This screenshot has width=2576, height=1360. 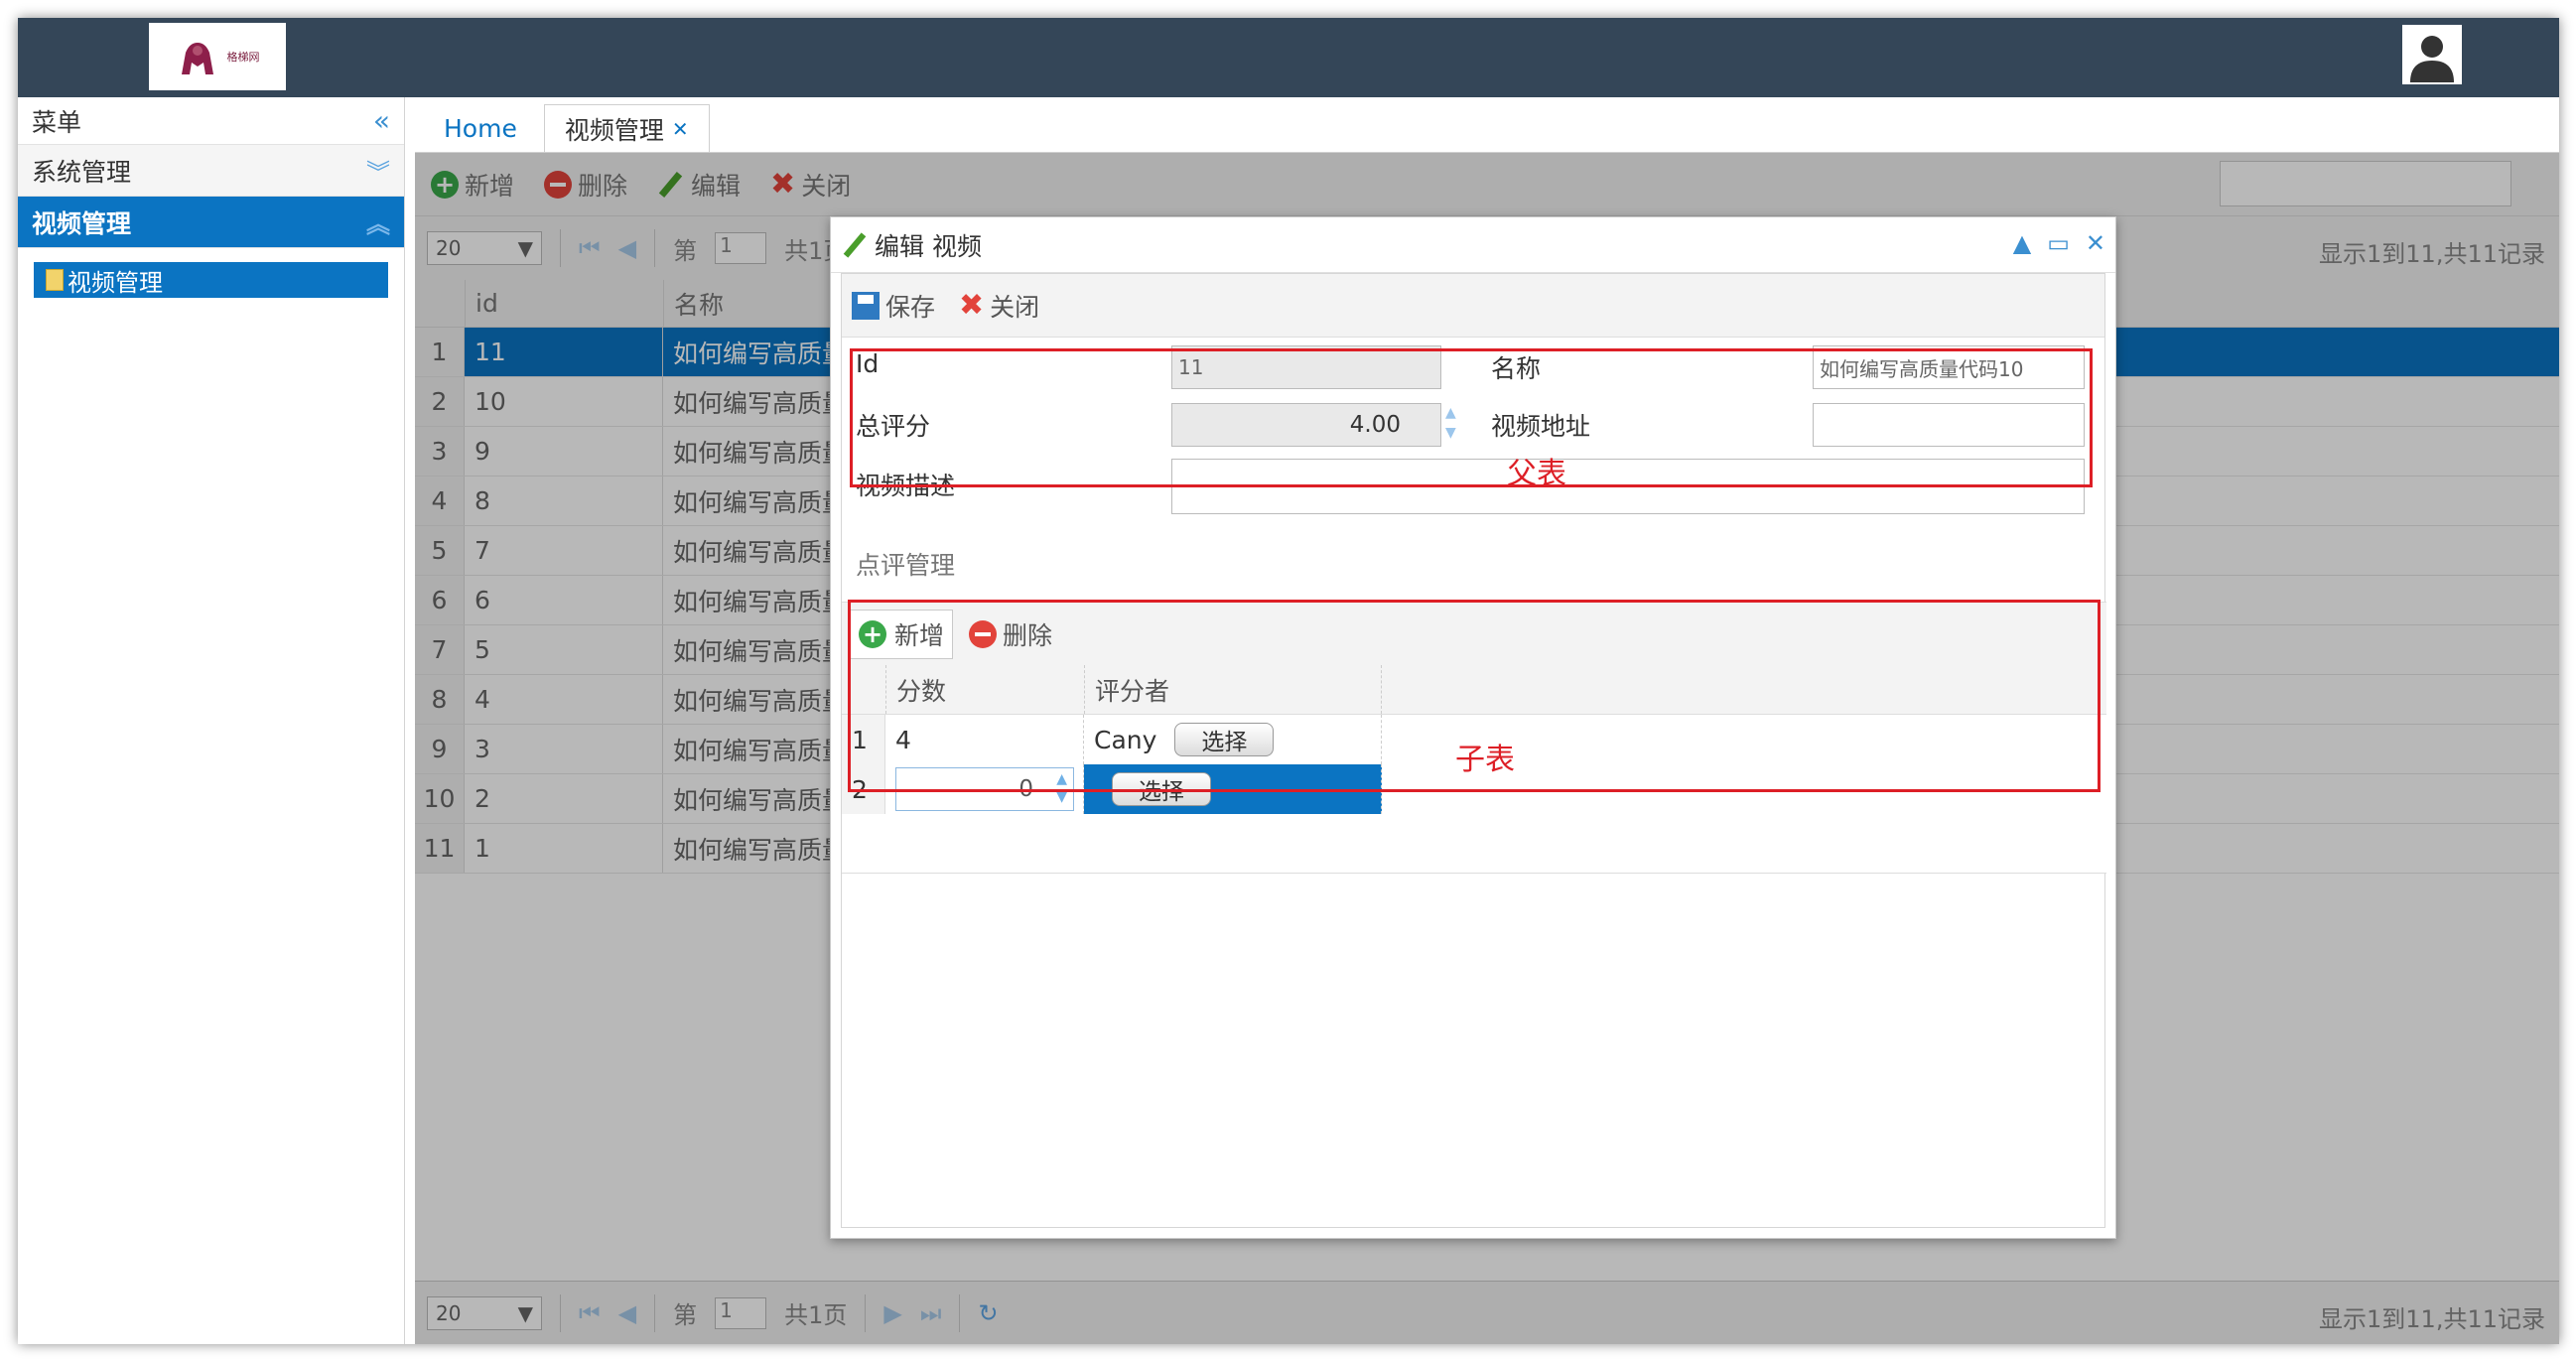 I want to click on pencil-icon, so click(x=855, y=245).